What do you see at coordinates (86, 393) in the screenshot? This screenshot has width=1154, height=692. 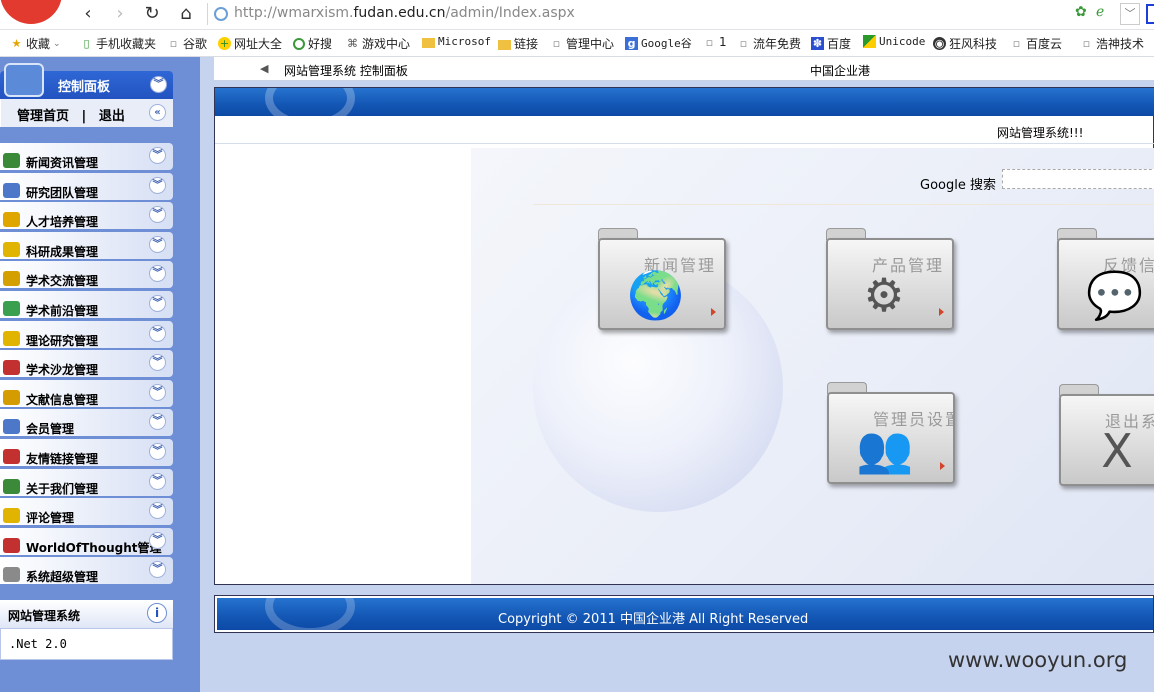 I see `sidebar-item: 文献信息管理 ︾` at bounding box center [86, 393].